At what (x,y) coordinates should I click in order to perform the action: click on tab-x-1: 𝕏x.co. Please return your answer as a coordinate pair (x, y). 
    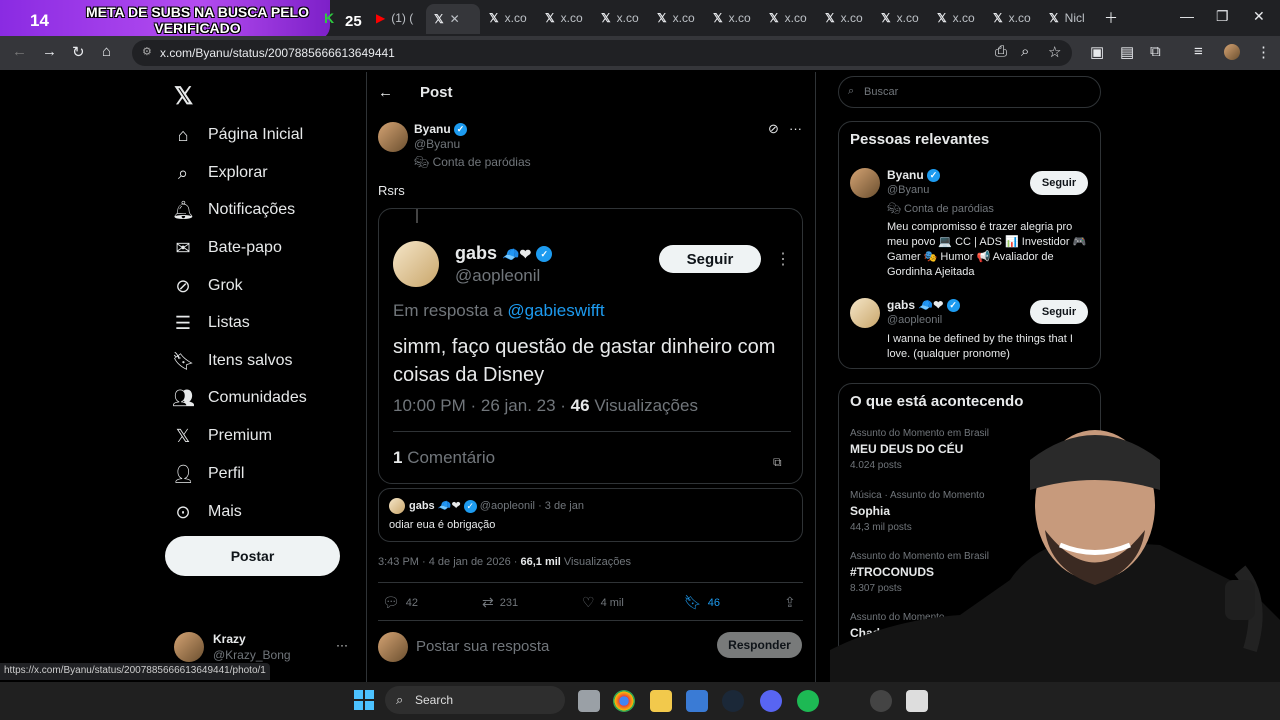
    Looking at the image, I should click on (508, 18).